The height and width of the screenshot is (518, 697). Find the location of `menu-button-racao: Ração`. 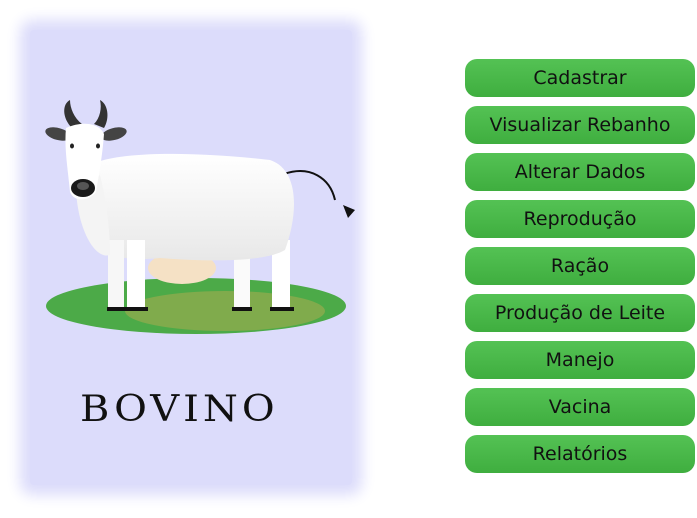

menu-button-racao: Ração is located at coordinates (580, 266).